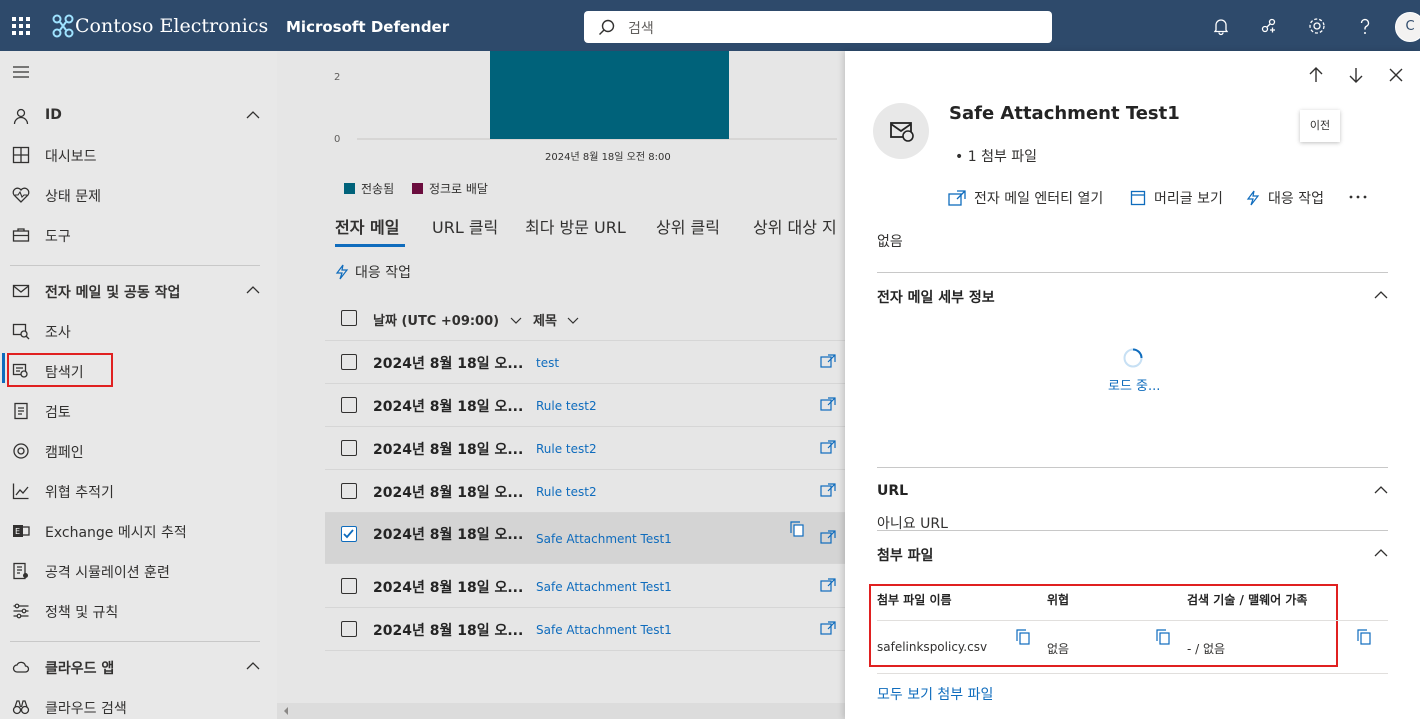 The image size is (1420, 719). What do you see at coordinates (138, 195) in the screenshot?
I see `nav-item-health-issues: 상태 문제` at bounding box center [138, 195].